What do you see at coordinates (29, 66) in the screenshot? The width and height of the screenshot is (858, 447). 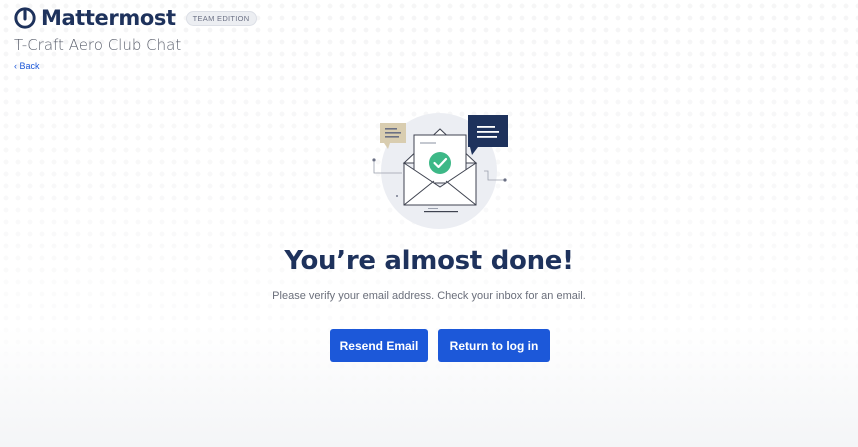 I see `back-link-label: Back` at bounding box center [29, 66].